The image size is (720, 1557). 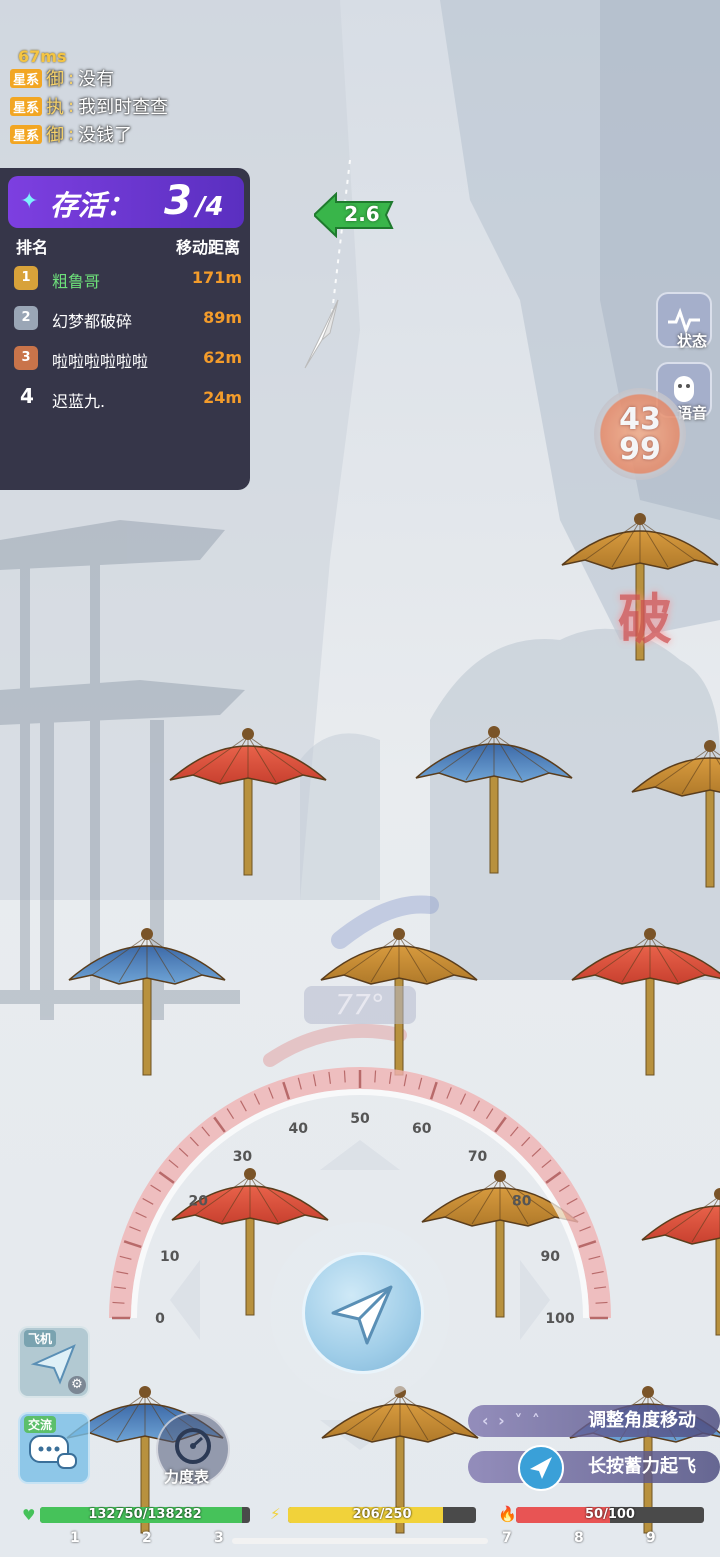 What do you see at coordinates (360, 1541) in the screenshot?
I see `home-indicator` at bounding box center [360, 1541].